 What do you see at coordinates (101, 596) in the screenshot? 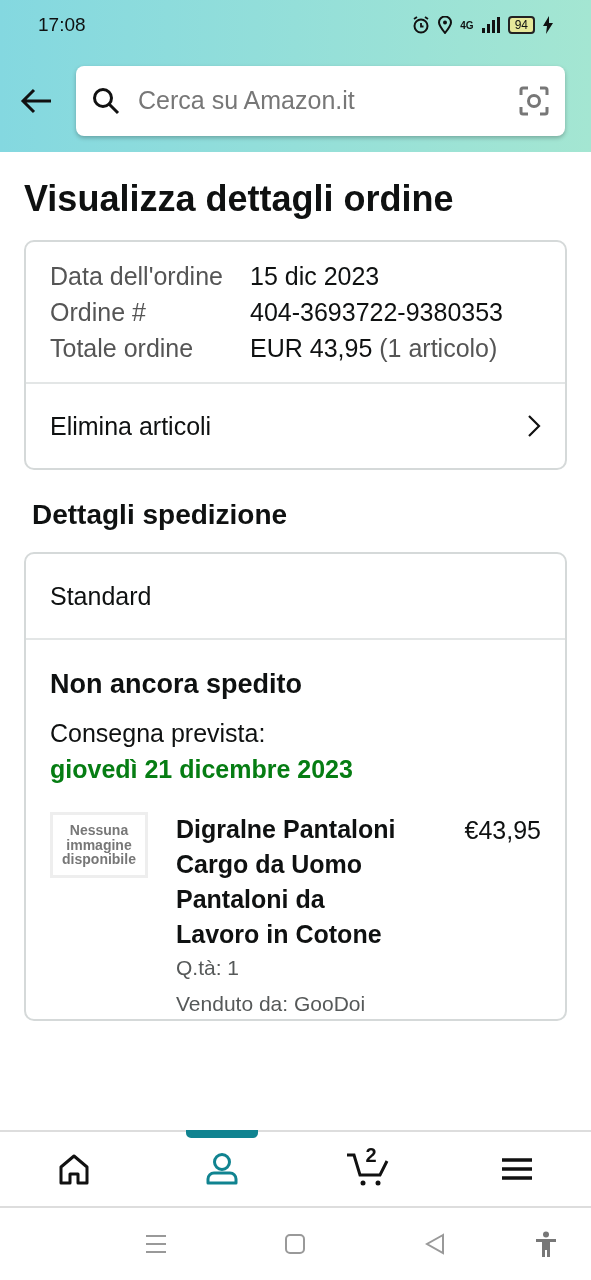
I see `shipping-method: Standard` at bounding box center [101, 596].